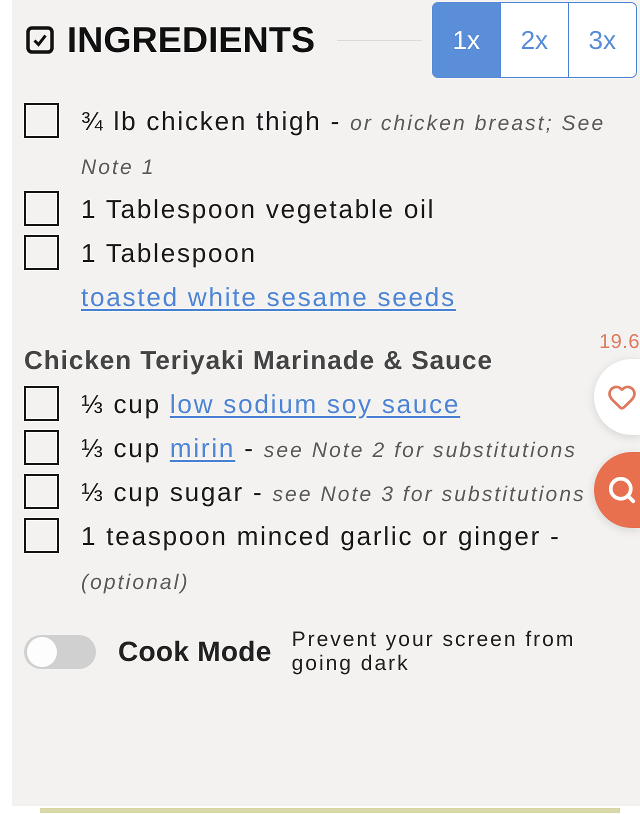 The width and height of the screenshot is (640, 814). Describe the element at coordinates (343, 143) in the screenshot. I see `ingredient-text: ¾ lb chicken thigh - or chicken breast; See Note 1` at that location.